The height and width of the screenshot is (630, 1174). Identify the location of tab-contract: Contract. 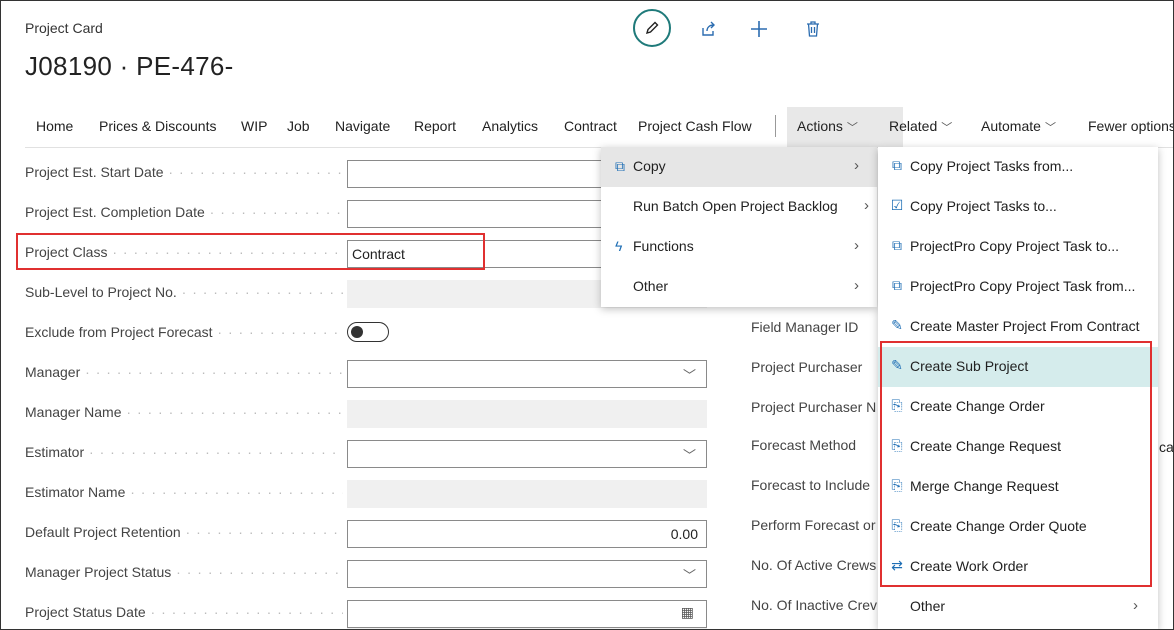
(590, 126).